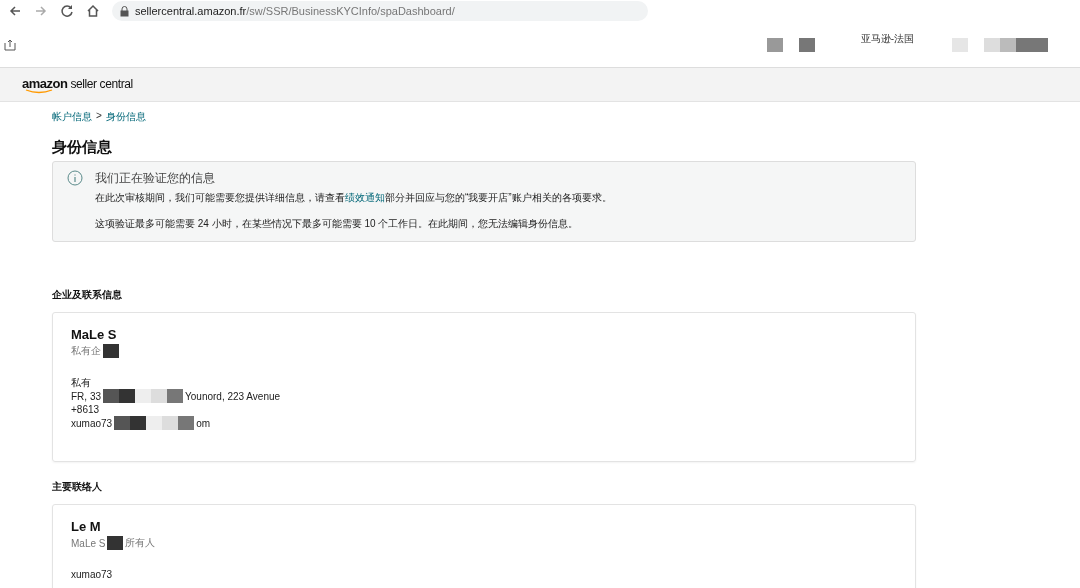 The width and height of the screenshot is (1080, 588). Describe the element at coordinates (67, 11) in the screenshot. I see `reload-icon` at that location.